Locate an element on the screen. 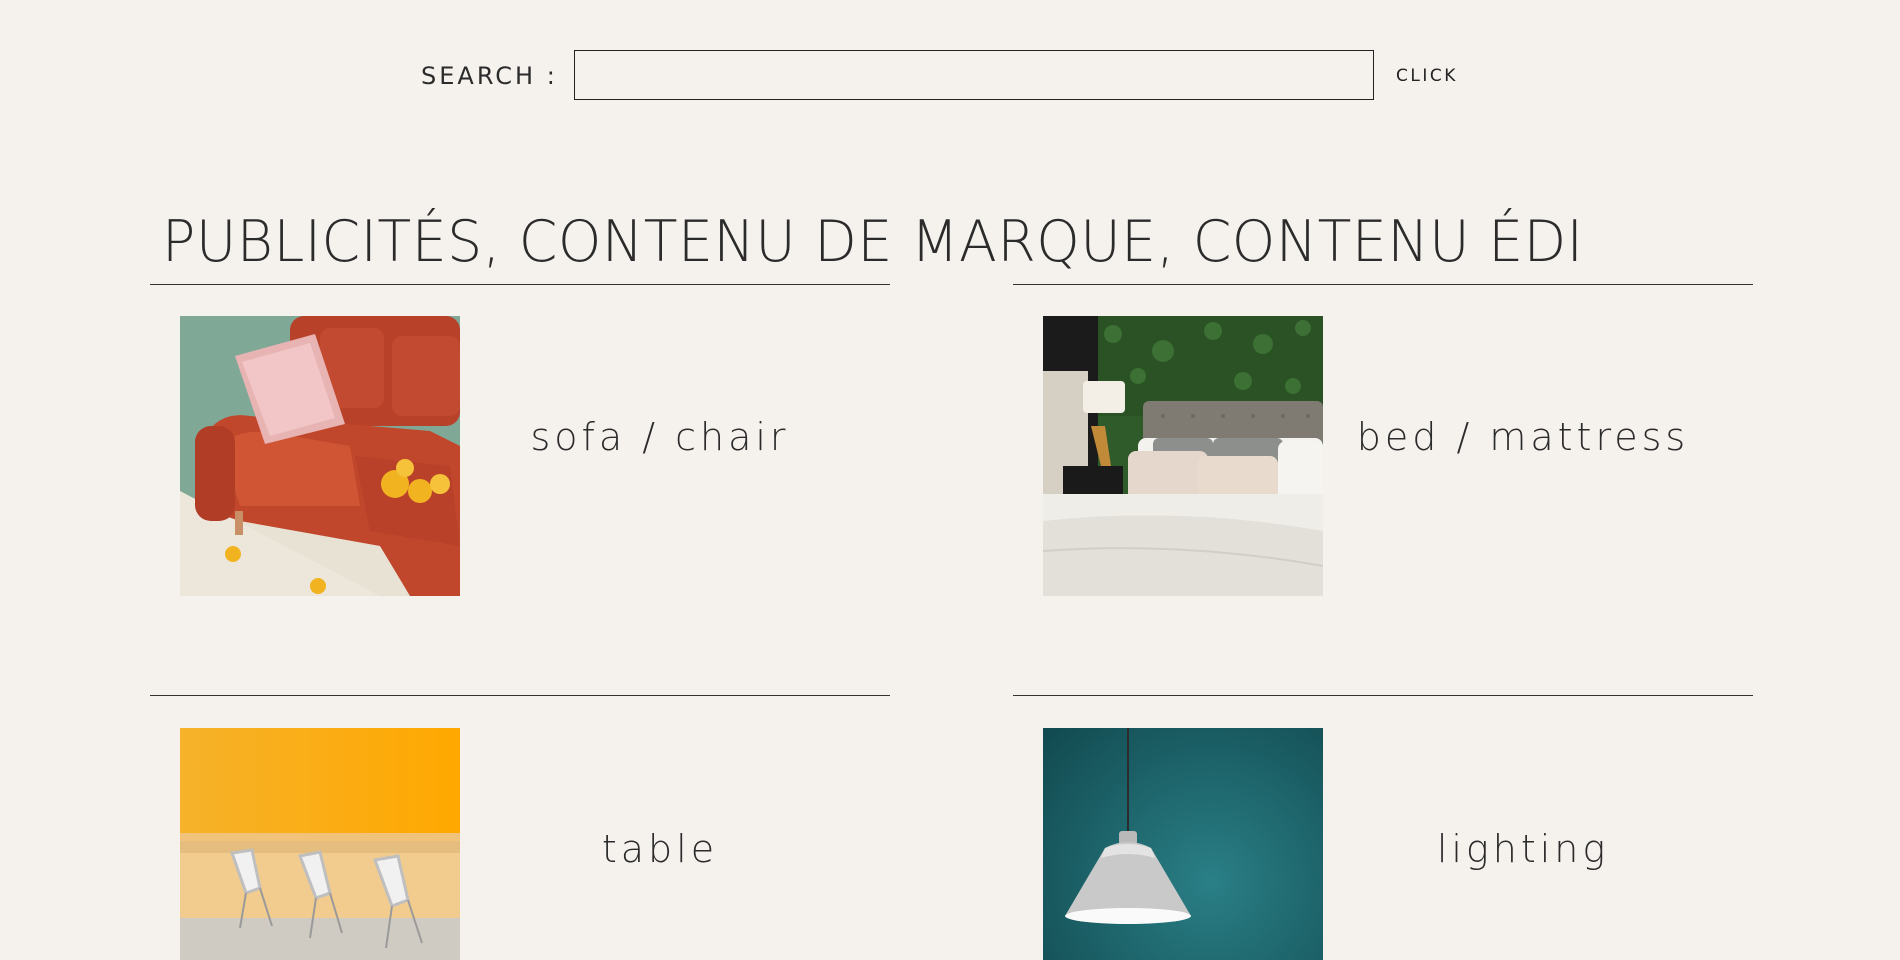 The height and width of the screenshot is (960, 1900). table-image is located at coordinates (320, 844).